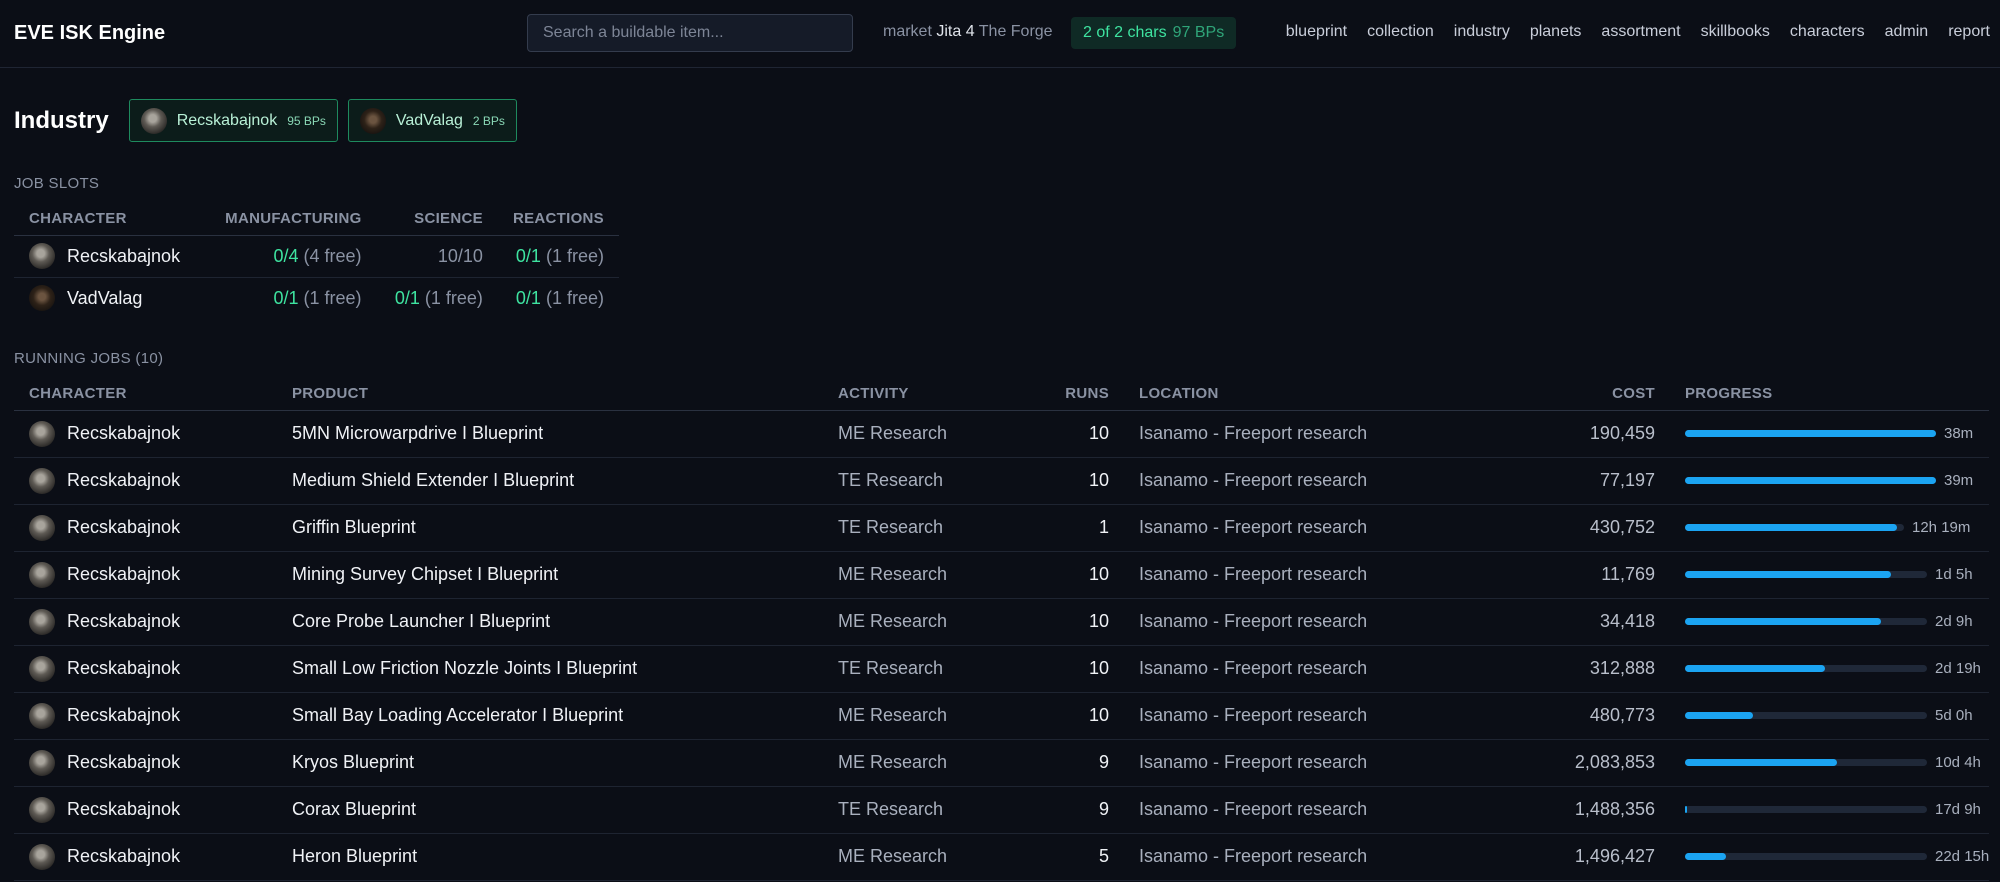  What do you see at coordinates (1585, 394) in the screenshot?
I see `column-header-cost: COST` at bounding box center [1585, 394].